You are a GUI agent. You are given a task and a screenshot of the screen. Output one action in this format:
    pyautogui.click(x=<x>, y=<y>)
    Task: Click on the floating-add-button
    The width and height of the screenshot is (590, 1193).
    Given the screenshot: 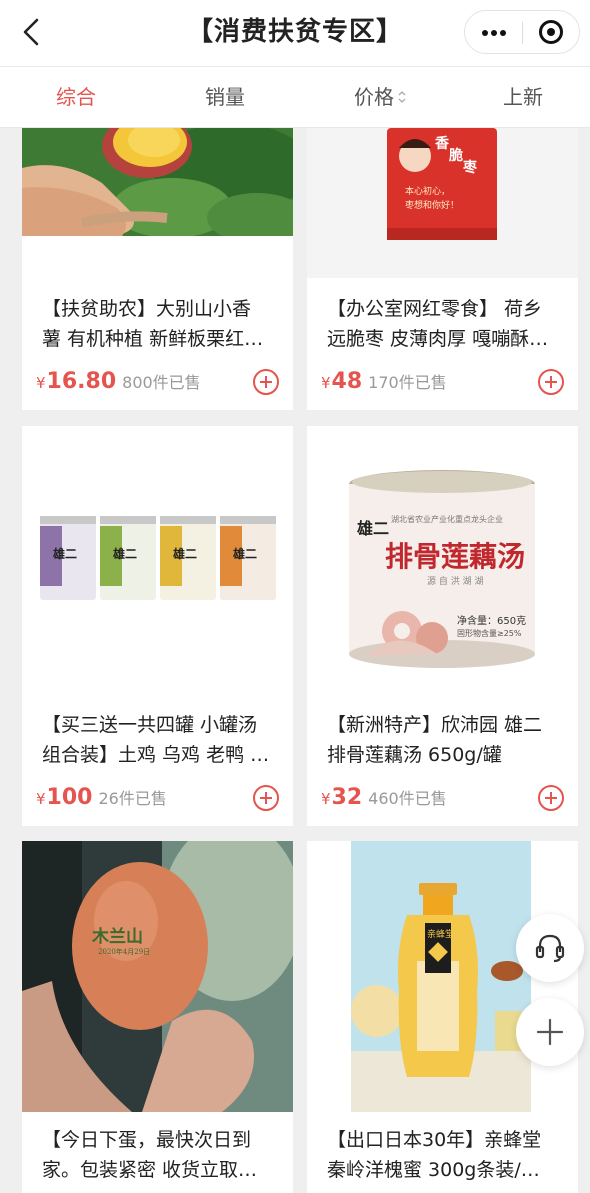 What is the action you would take?
    pyautogui.click(x=550, y=1032)
    